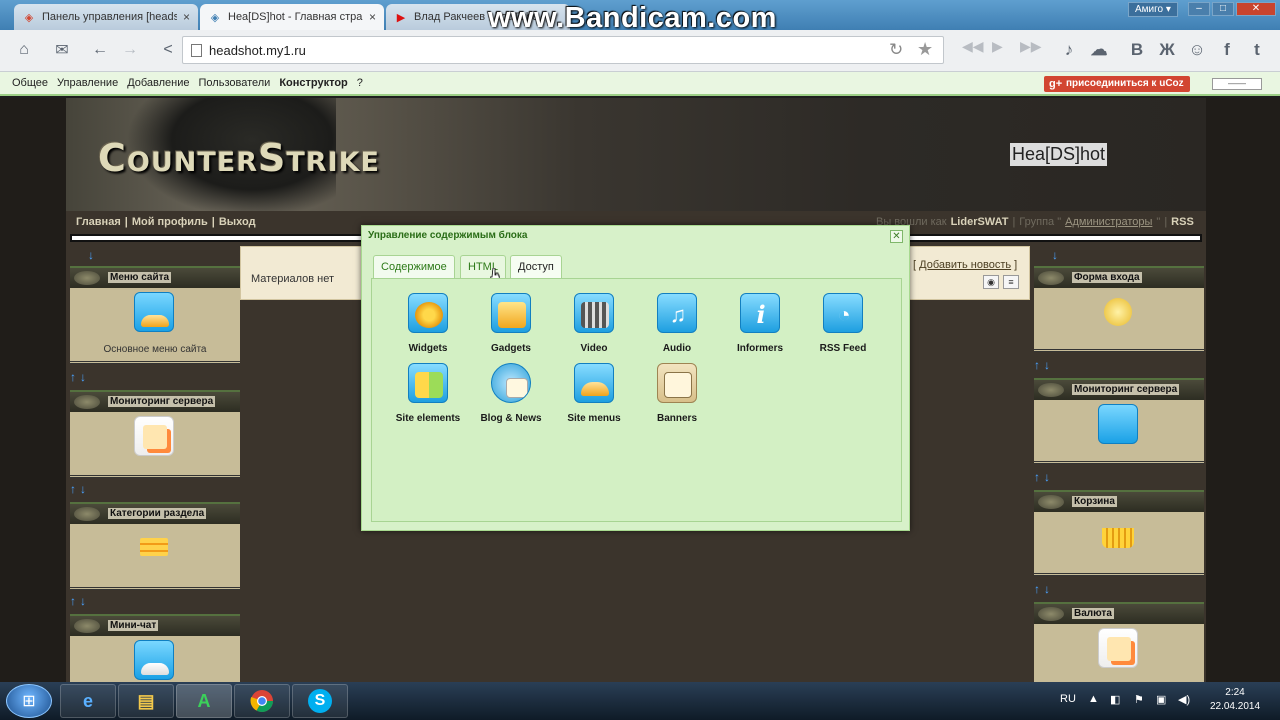 The height and width of the screenshot is (720, 1280). I want to click on forward-icon: →, so click(130, 50).